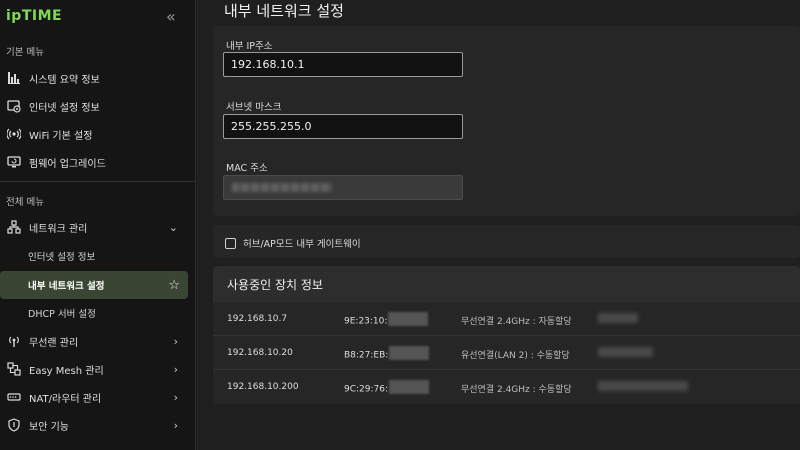  What do you see at coordinates (263, 387) in the screenshot?
I see `device-ip: 192.168.10.200` at bounding box center [263, 387].